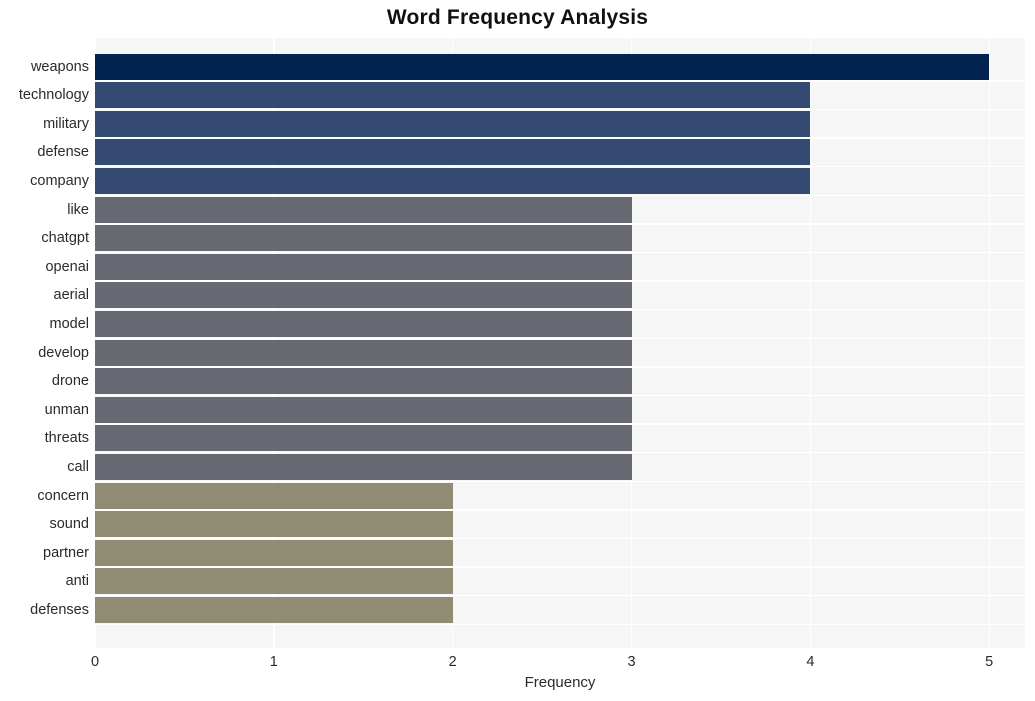 The width and height of the screenshot is (1035, 701). Describe the element at coordinates (363, 209) in the screenshot. I see `bar-like` at that location.